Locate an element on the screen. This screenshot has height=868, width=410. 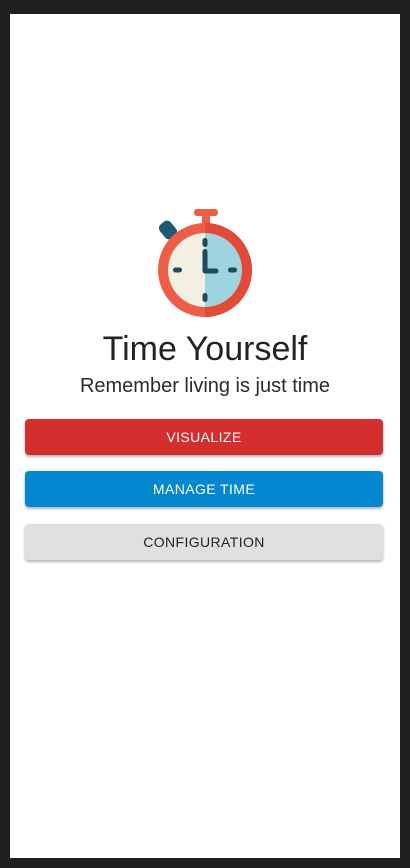
stopwatch-icon is located at coordinates (205, 263).